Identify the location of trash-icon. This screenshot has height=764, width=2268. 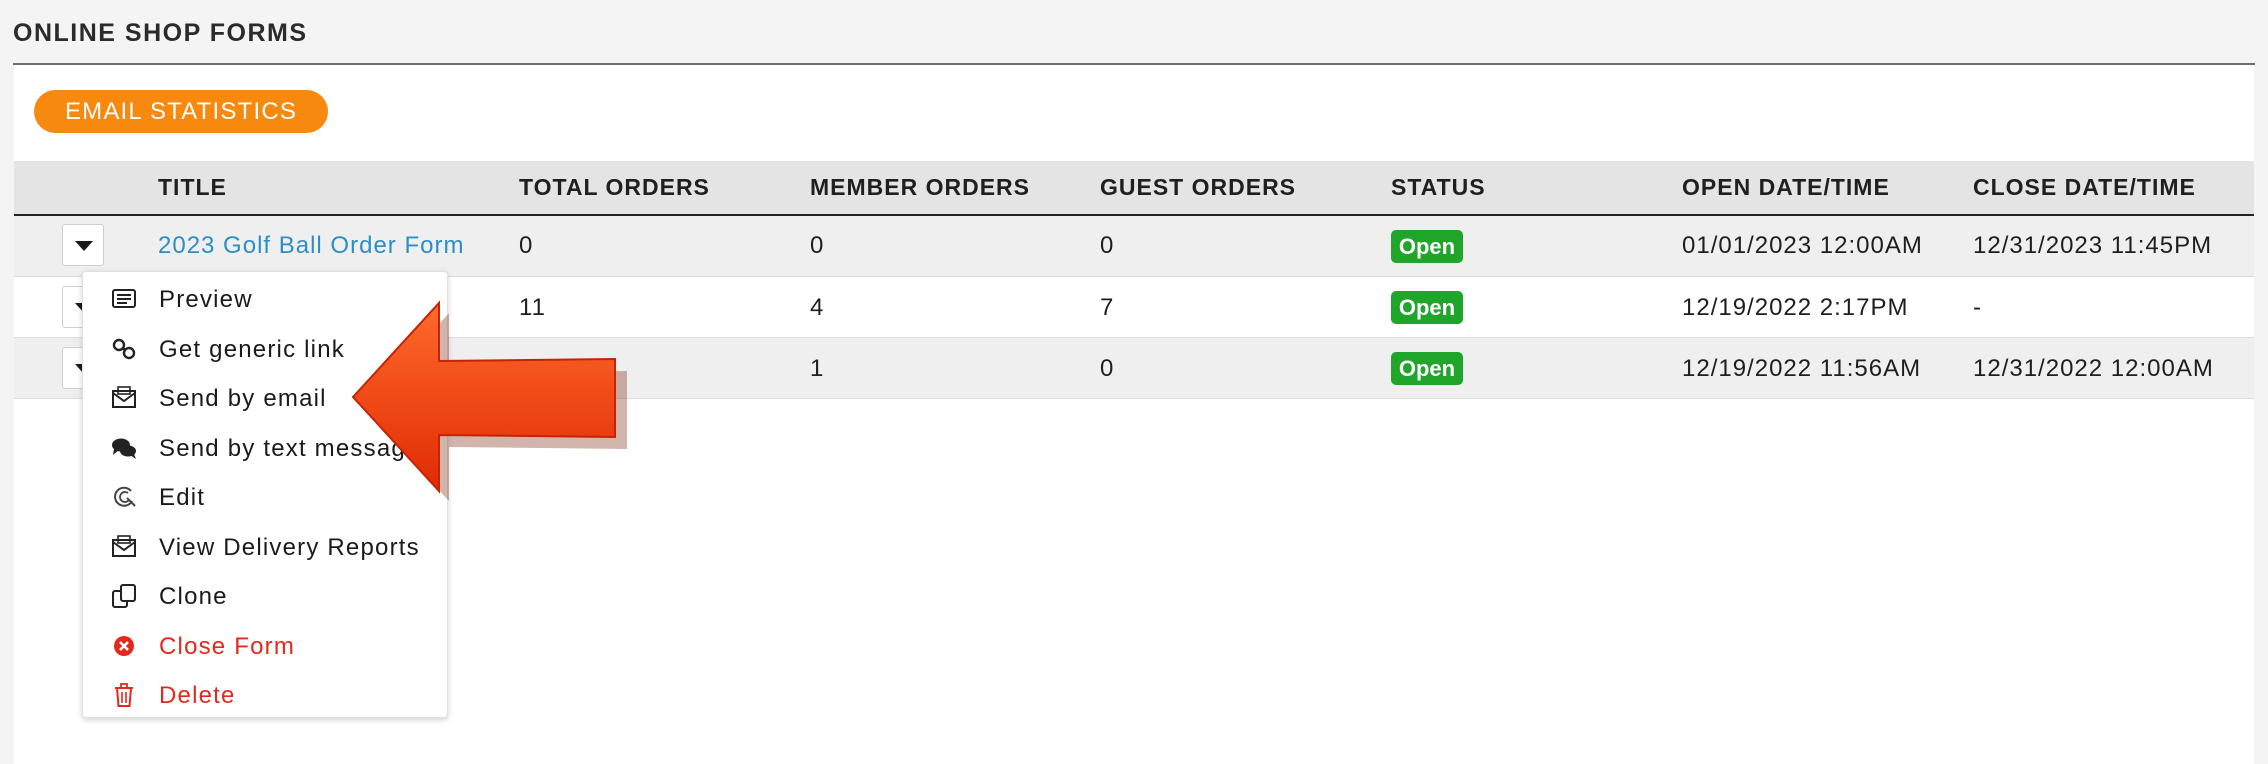
(124, 695).